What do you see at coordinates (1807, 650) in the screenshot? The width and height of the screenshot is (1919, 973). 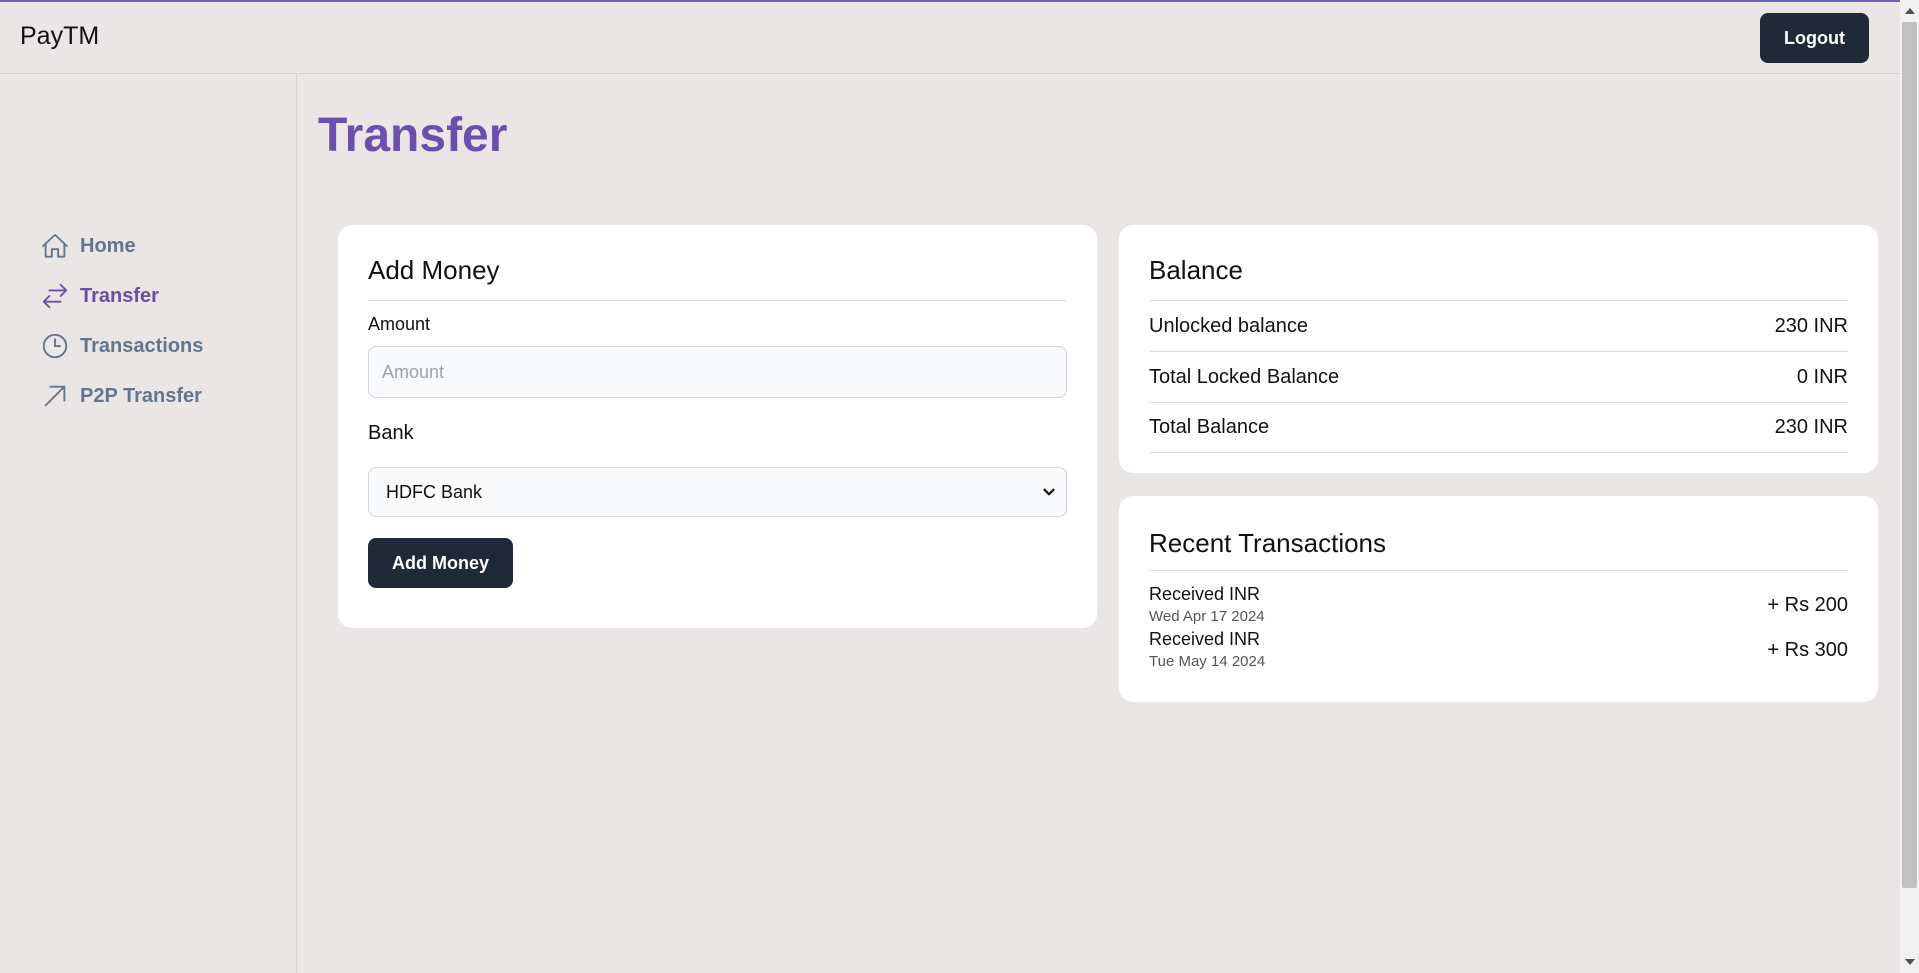 I see `transaction-amount: + Rs 300` at bounding box center [1807, 650].